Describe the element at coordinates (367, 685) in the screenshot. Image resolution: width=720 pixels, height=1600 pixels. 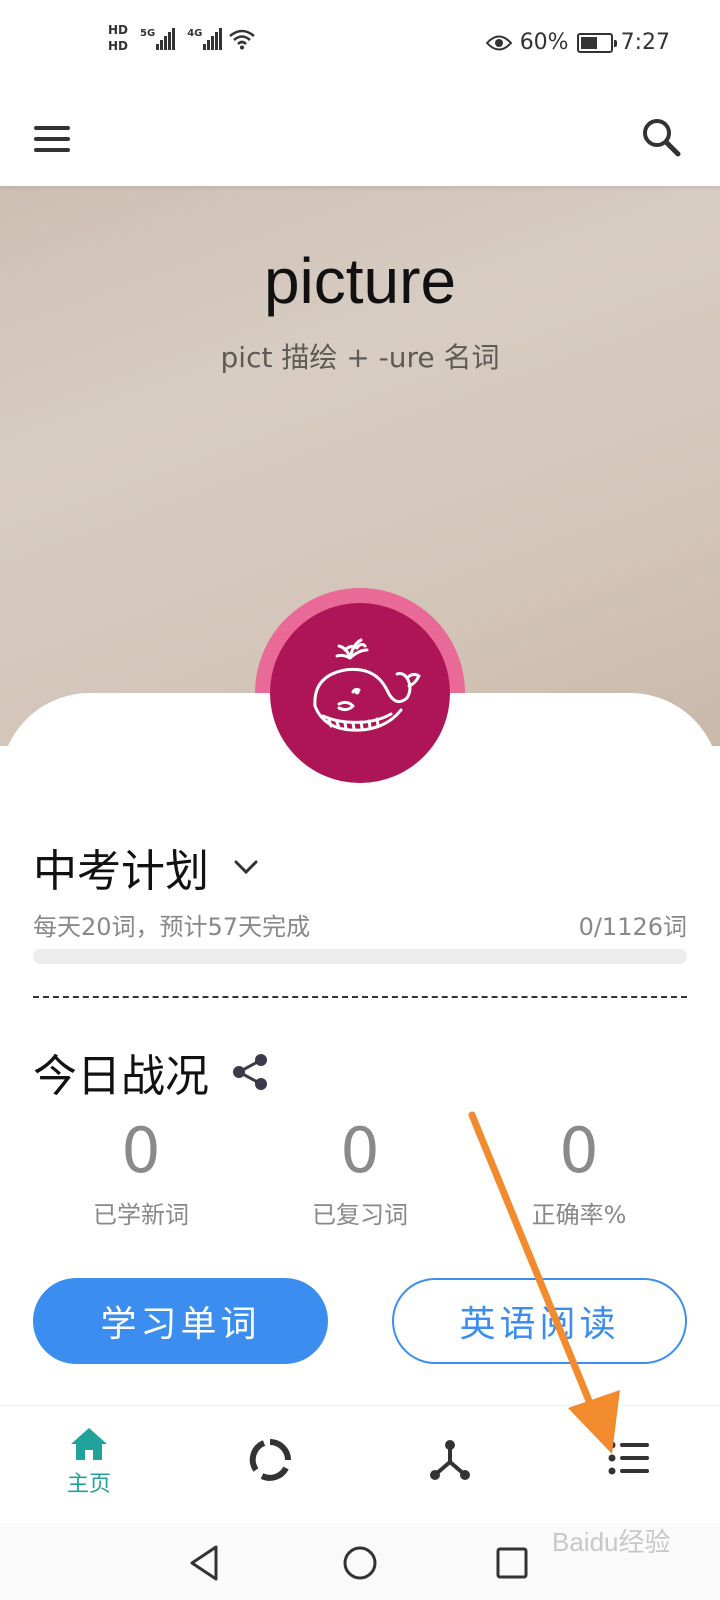
I see `whale-icon` at that location.